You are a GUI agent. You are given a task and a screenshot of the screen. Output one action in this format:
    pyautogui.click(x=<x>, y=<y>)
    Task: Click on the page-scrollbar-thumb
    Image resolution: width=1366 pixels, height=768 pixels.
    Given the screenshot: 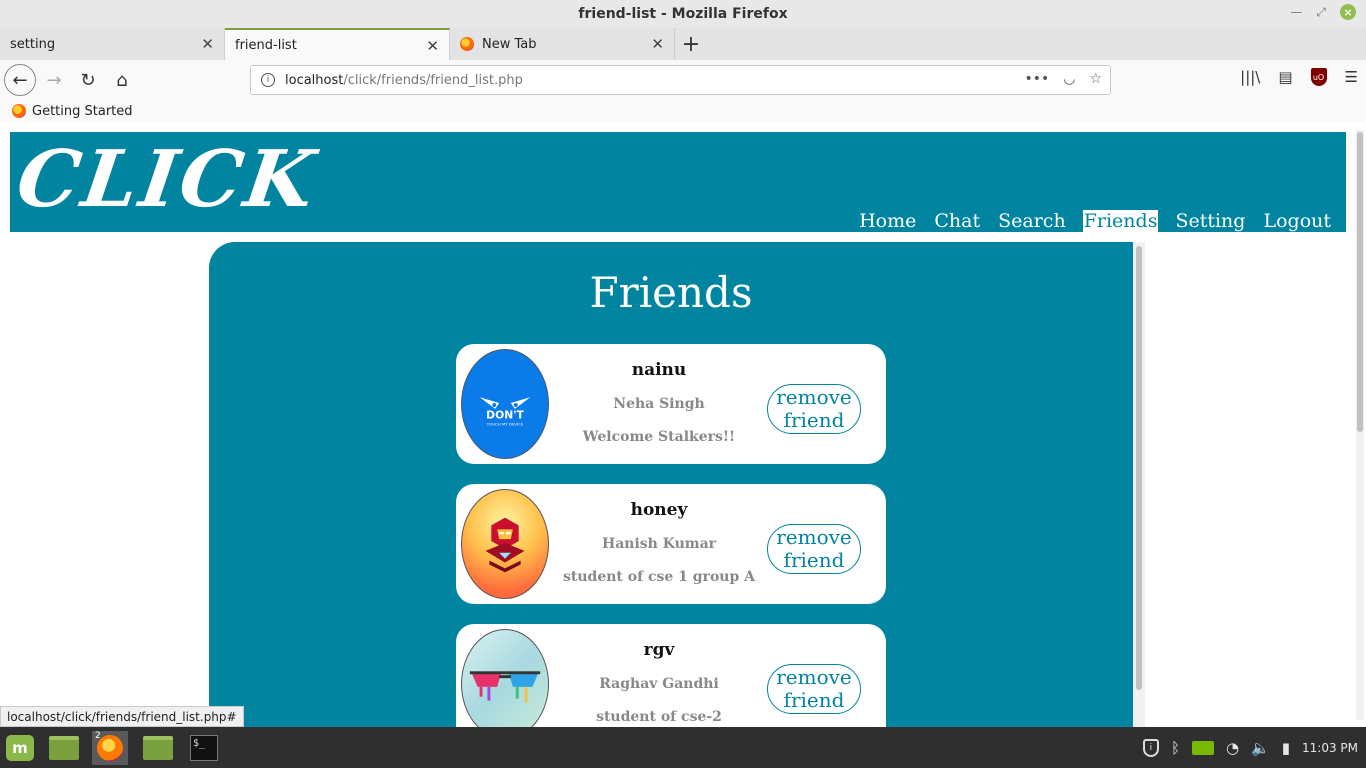 What is the action you would take?
    pyautogui.click(x=1360, y=282)
    